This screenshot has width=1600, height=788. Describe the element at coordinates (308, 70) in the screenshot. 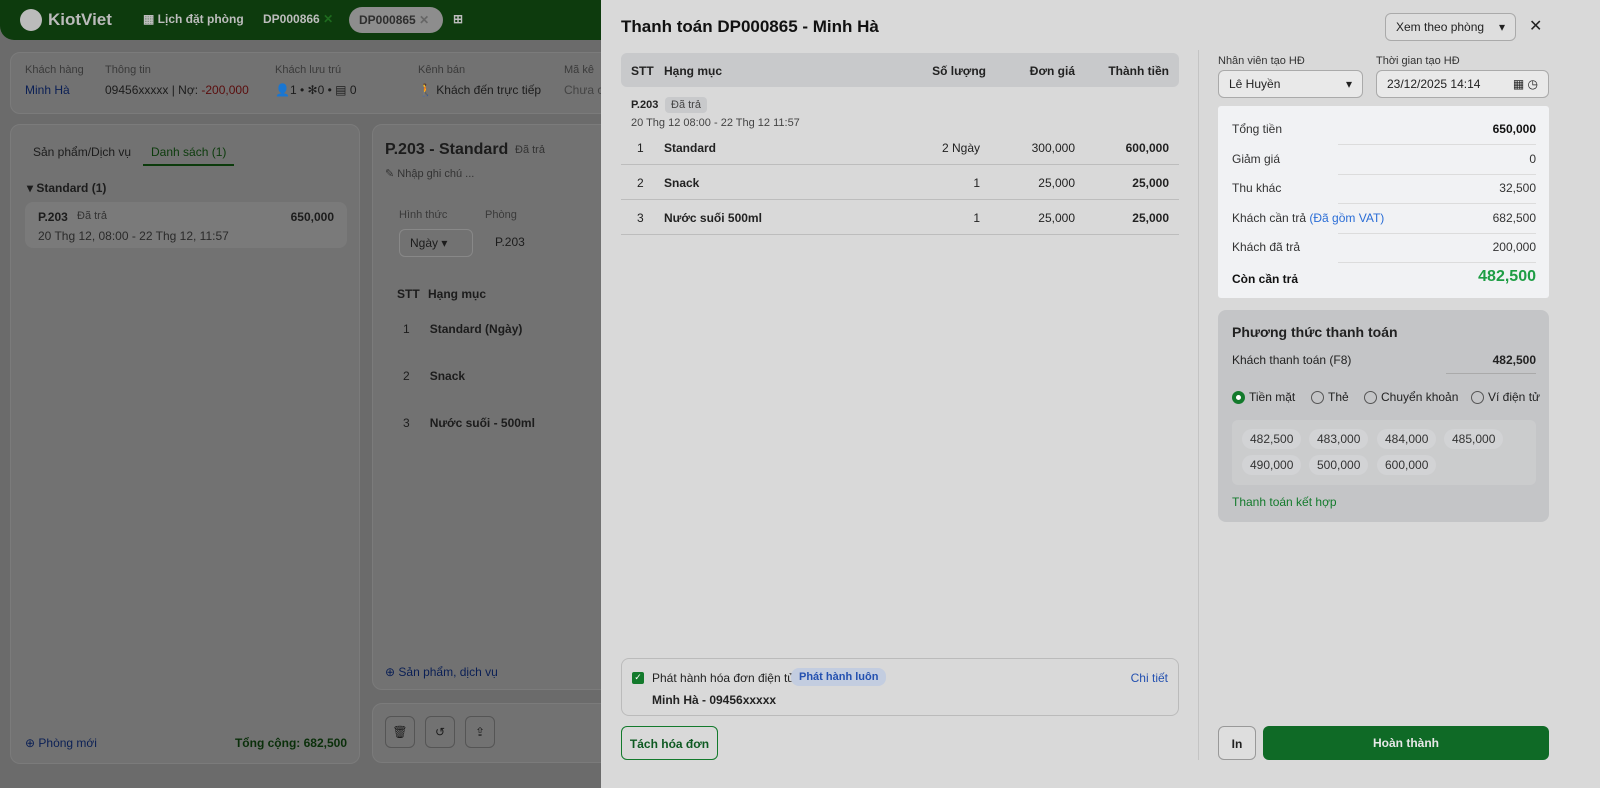

I see `guests-label: Khách lưu trú` at that location.